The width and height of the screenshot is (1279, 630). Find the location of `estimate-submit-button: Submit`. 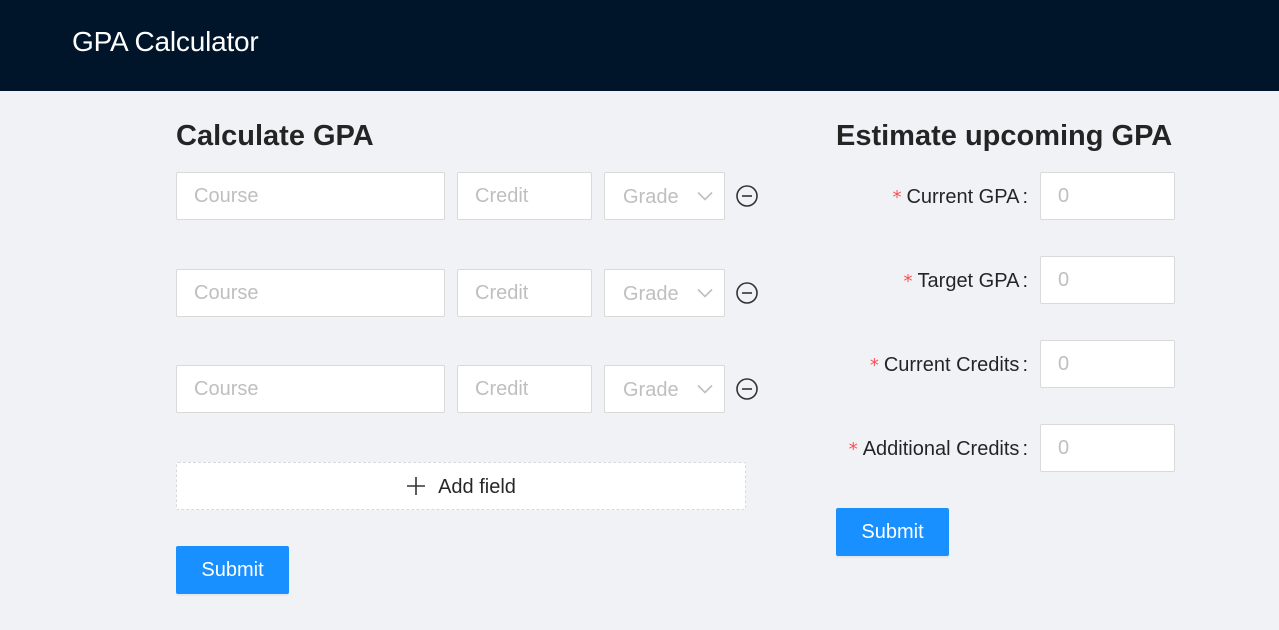

estimate-submit-button: Submit is located at coordinates (892, 532).